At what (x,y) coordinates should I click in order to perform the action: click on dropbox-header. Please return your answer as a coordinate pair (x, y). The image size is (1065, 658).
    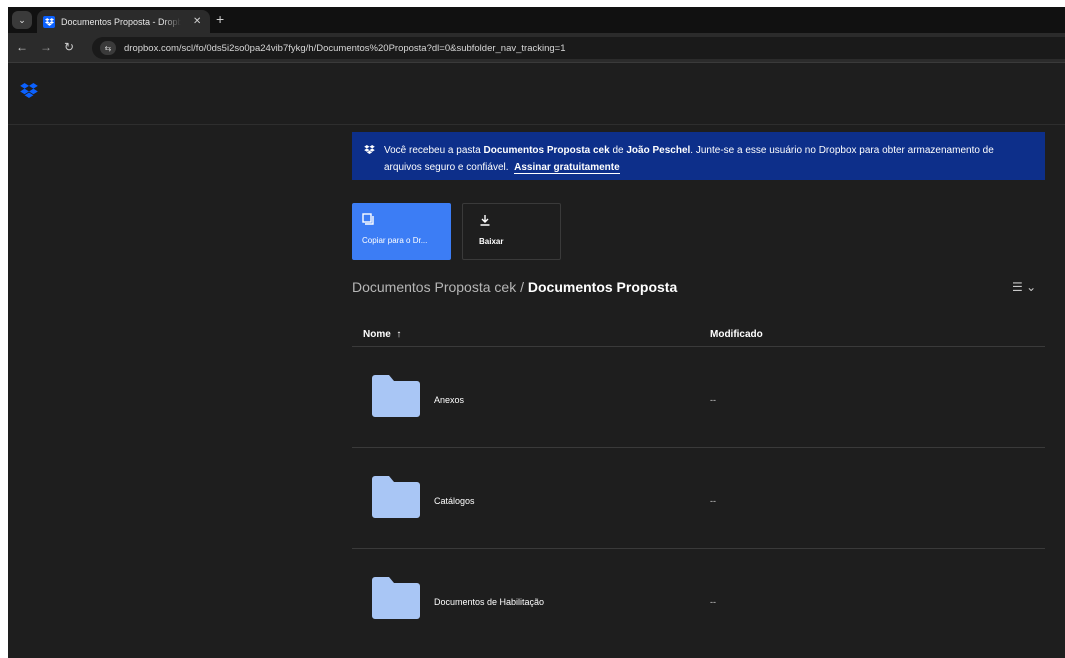
    Looking at the image, I should click on (536, 94).